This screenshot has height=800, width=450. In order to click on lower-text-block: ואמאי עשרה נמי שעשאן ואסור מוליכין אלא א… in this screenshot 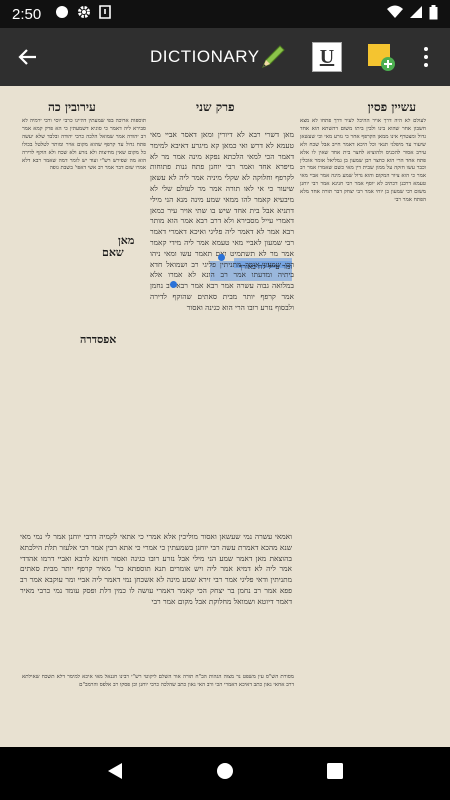, I will do `click(156, 597)`.